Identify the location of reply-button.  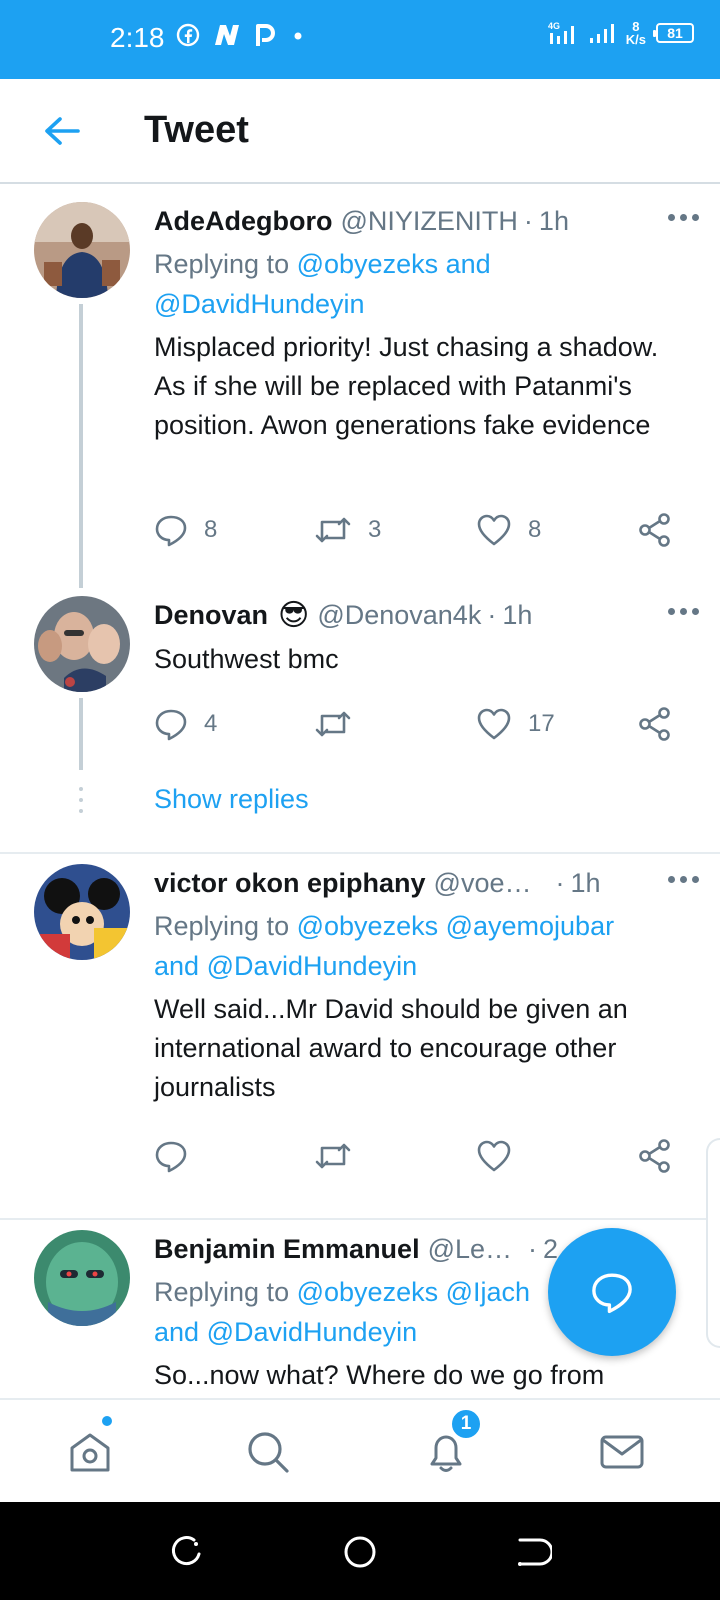
(171, 1156).